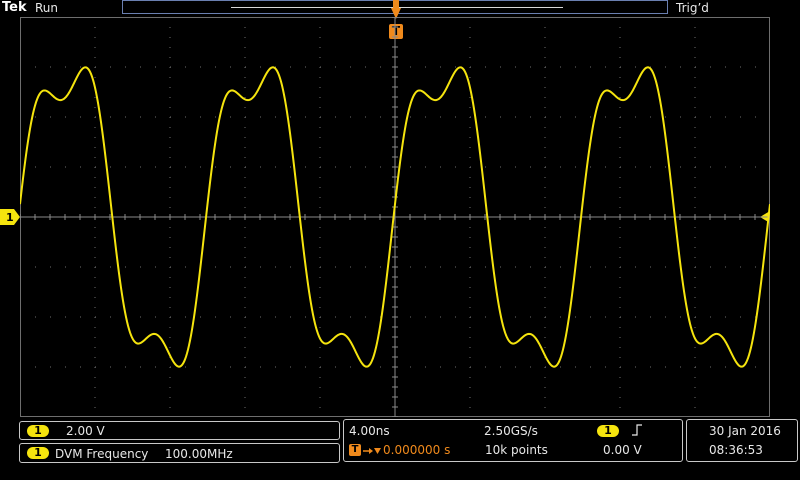 This screenshot has width=800, height=480. What do you see at coordinates (608, 431) in the screenshot?
I see `trigger-source-badge: 1` at bounding box center [608, 431].